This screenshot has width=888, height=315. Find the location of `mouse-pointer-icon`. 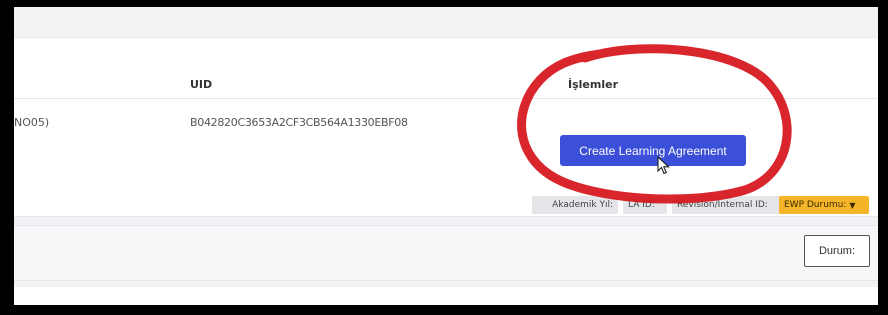

mouse-pointer-icon is located at coordinates (663, 165).